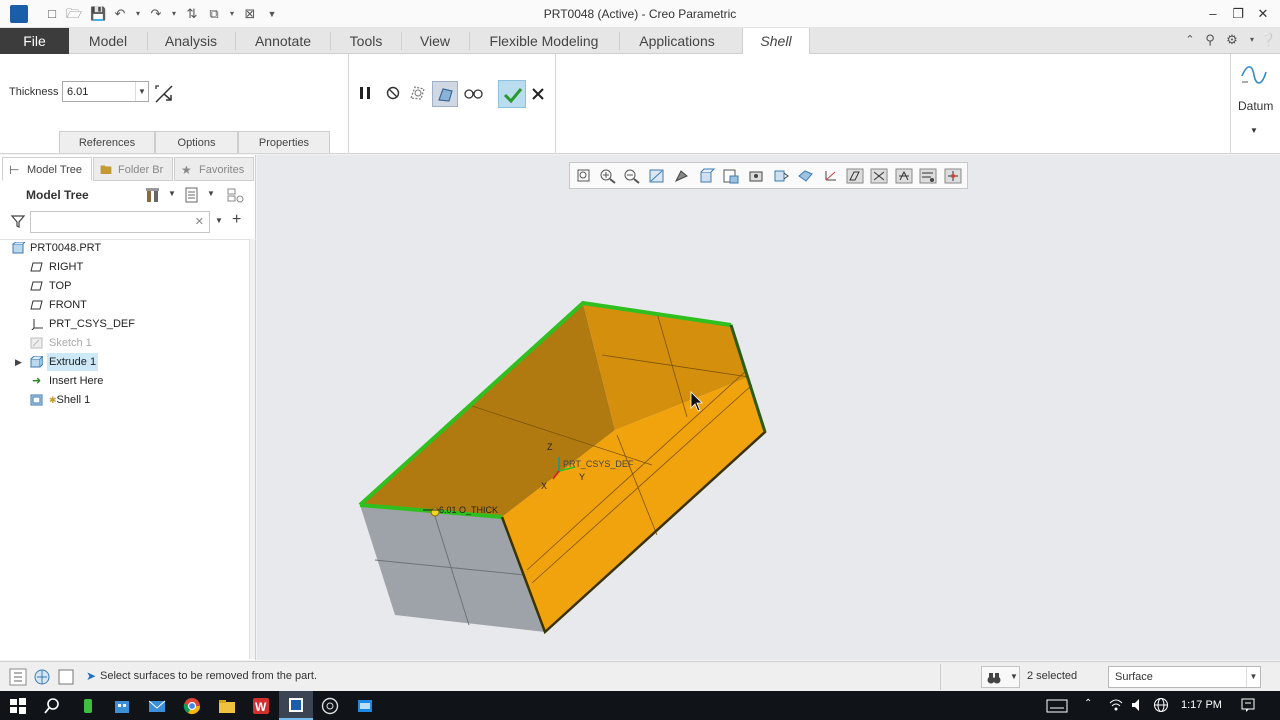 This screenshot has height=720, width=1280. I want to click on search-icon: ⚲, so click(1210, 40).